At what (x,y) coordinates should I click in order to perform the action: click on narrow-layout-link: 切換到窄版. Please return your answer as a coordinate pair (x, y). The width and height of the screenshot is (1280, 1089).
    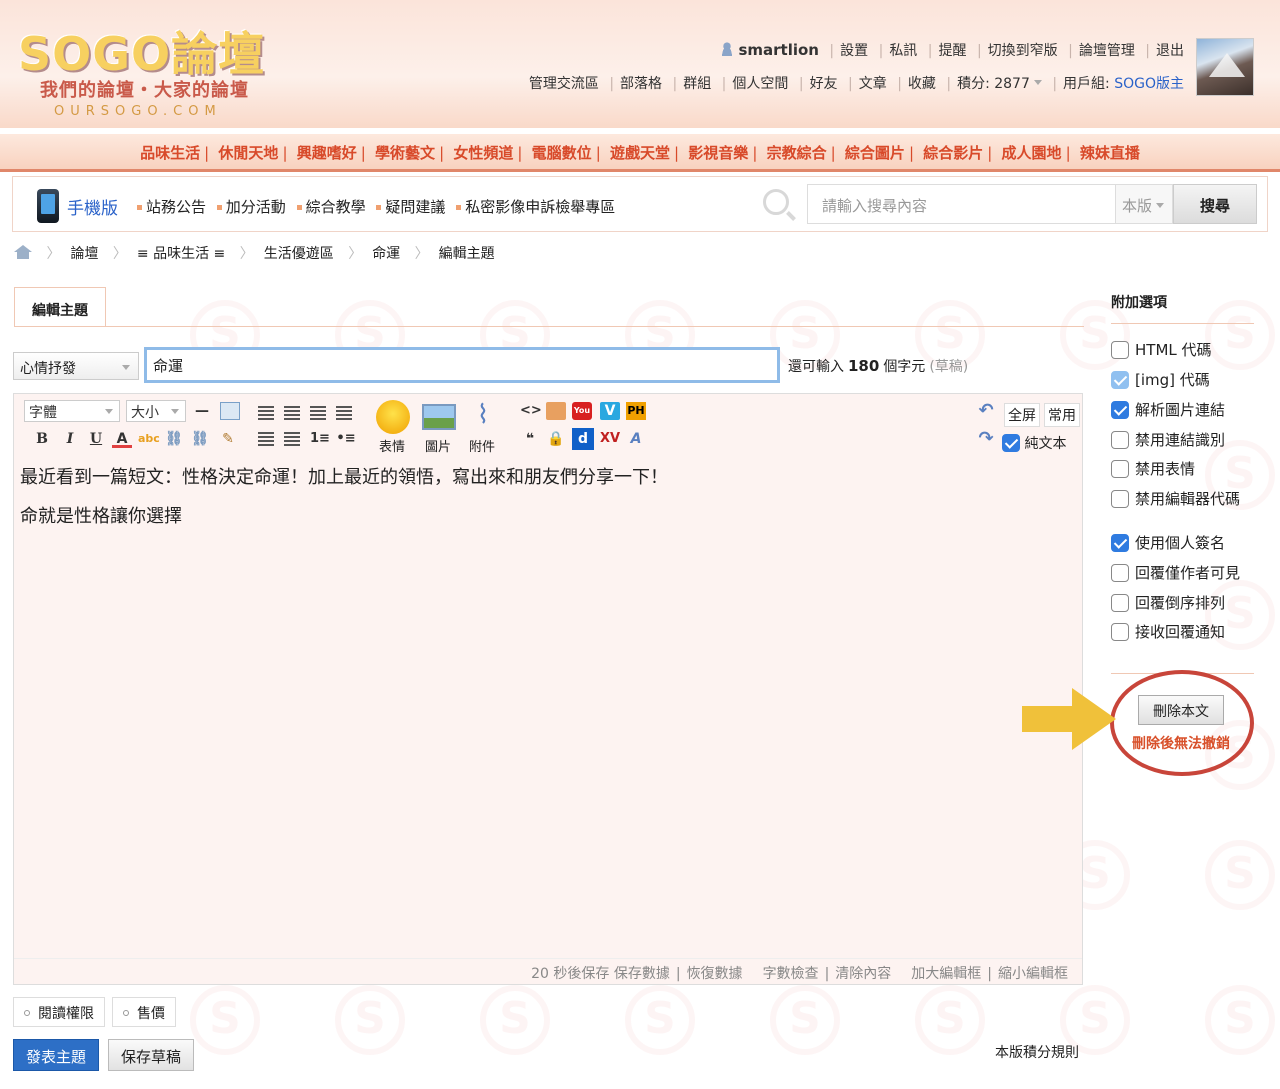
    Looking at the image, I should click on (1023, 51).